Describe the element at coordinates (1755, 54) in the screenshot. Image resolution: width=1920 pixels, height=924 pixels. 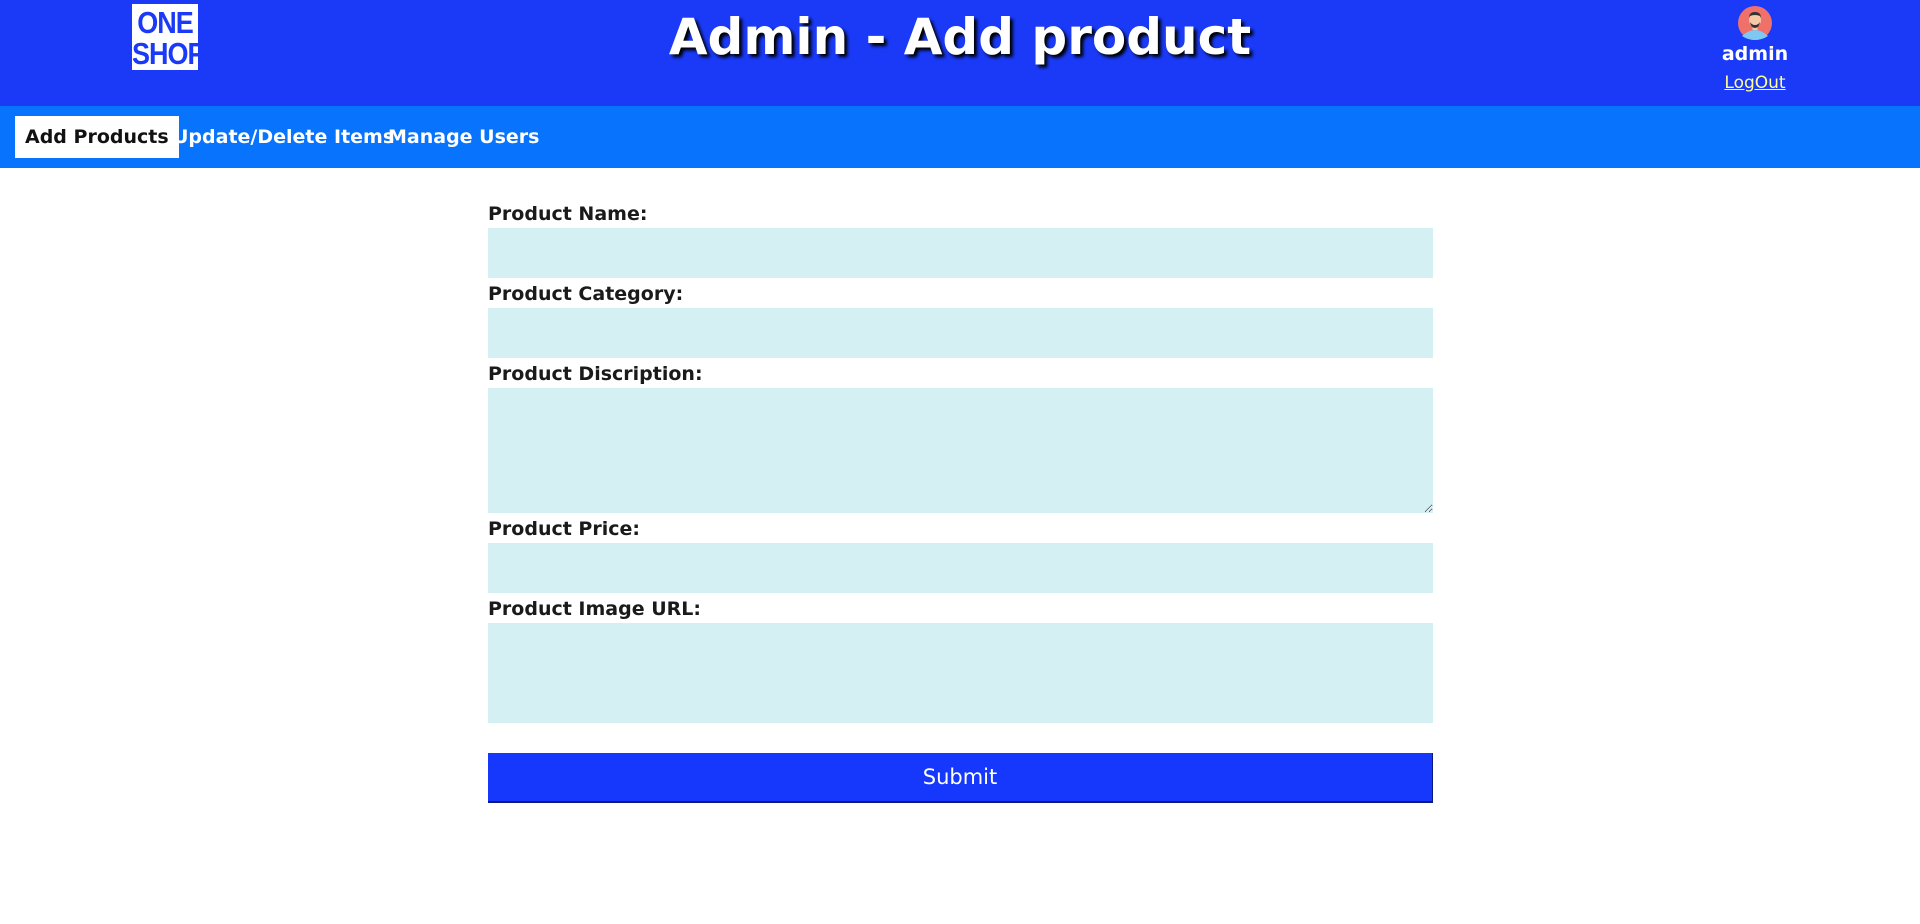
I see `username: admin` at that location.